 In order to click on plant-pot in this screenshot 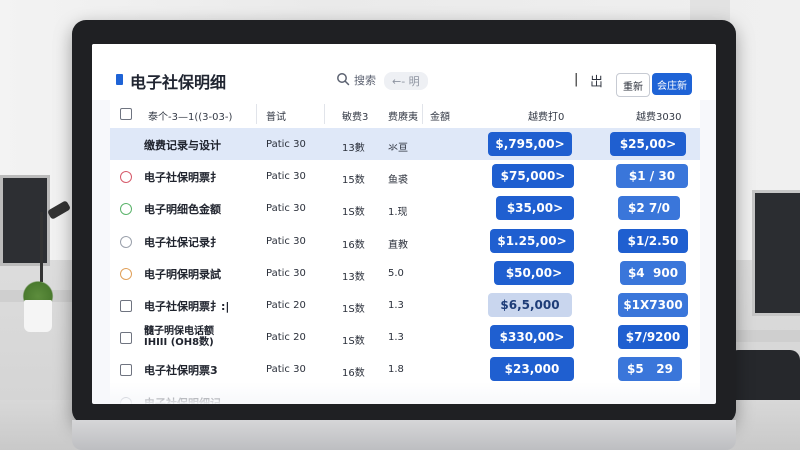, I will do `click(38, 316)`.